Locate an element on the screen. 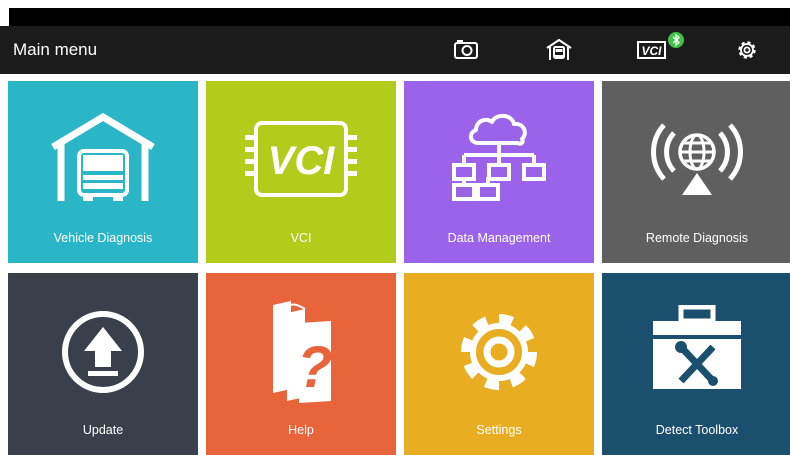  tile-help: ? Help is located at coordinates (301, 364).